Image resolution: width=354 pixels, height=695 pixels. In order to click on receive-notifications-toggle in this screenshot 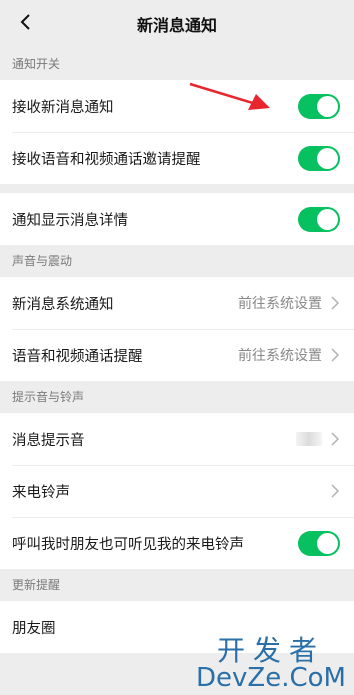, I will do `click(319, 106)`.